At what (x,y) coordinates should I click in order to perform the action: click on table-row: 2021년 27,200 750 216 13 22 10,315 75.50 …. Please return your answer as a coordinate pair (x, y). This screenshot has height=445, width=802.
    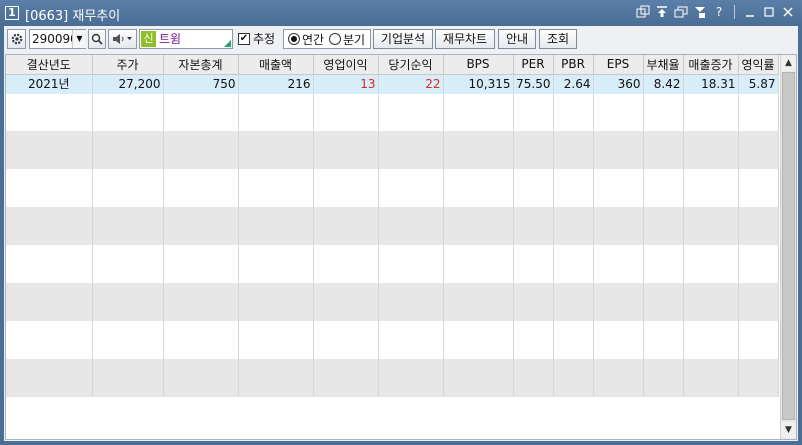
    Looking at the image, I should click on (392, 84).